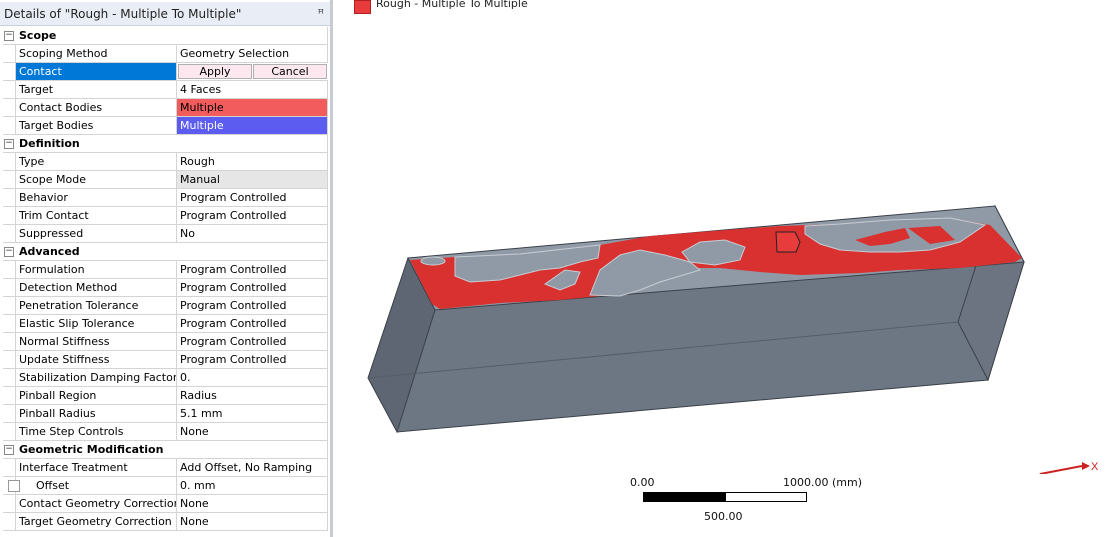 This screenshot has height=537, width=1111. I want to click on property-value: 5.1 mm, so click(252, 413).